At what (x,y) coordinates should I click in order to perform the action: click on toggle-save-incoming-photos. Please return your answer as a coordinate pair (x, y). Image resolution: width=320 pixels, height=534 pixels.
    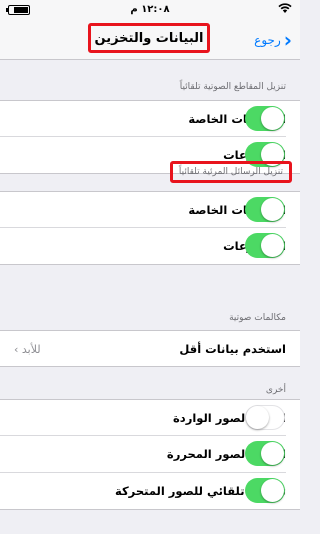
    Looking at the image, I should click on (265, 417).